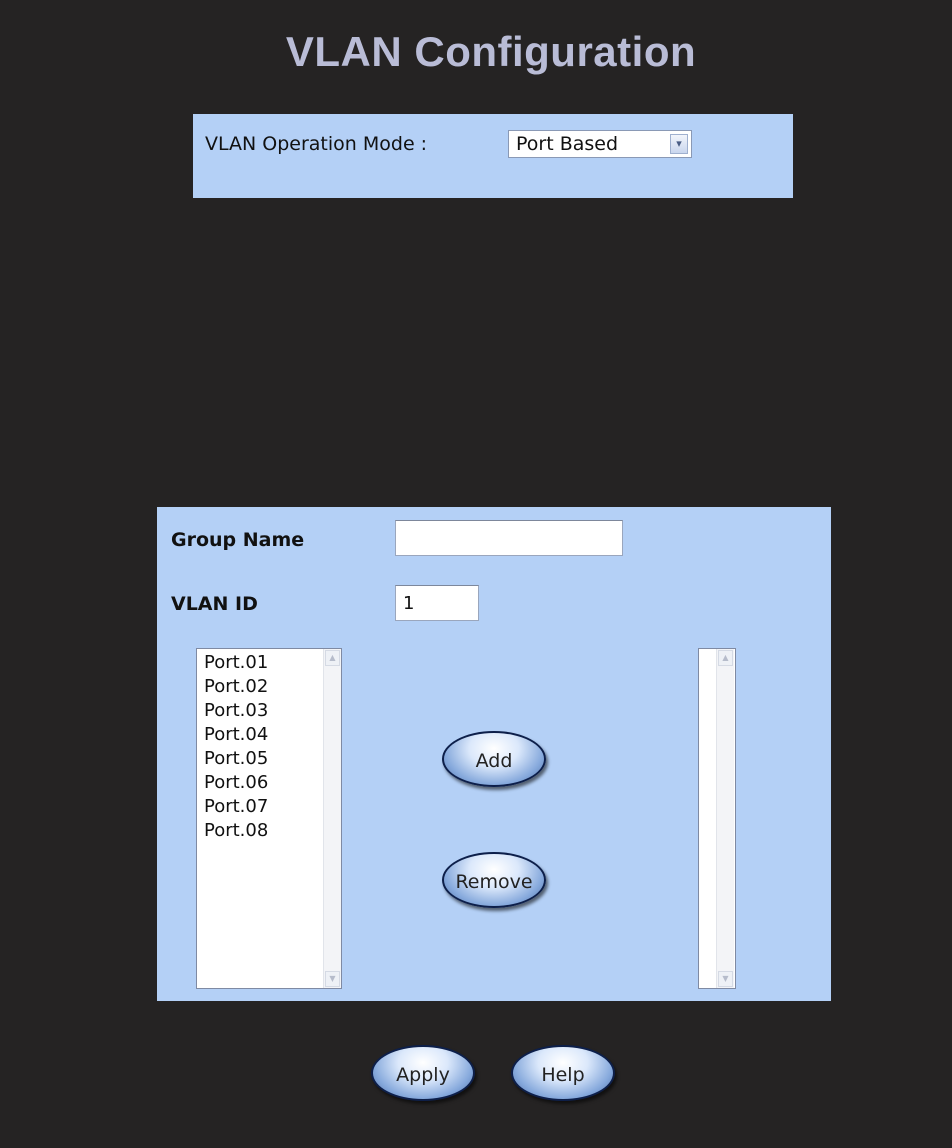 Image resolution: width=952 pixels, height=1148 pixels. I want to click on apply-button: Apply, so click(423, 1073).